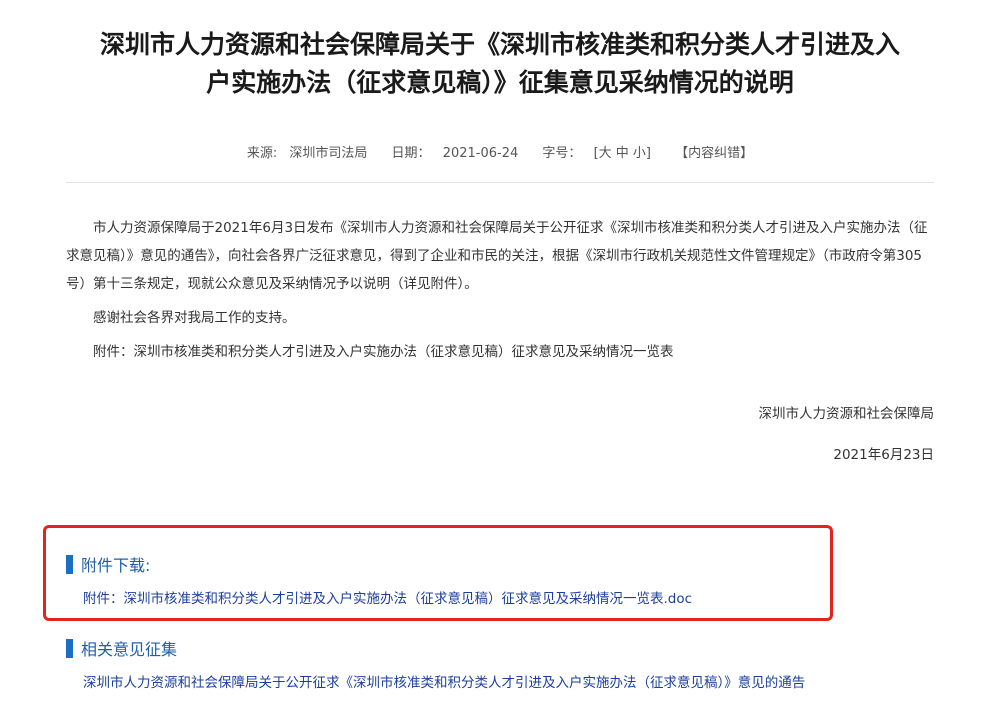 The width and height of the screenshot is (1000, 712). I want to click on downloads-heading: 附件下载:, so click(108, 564).